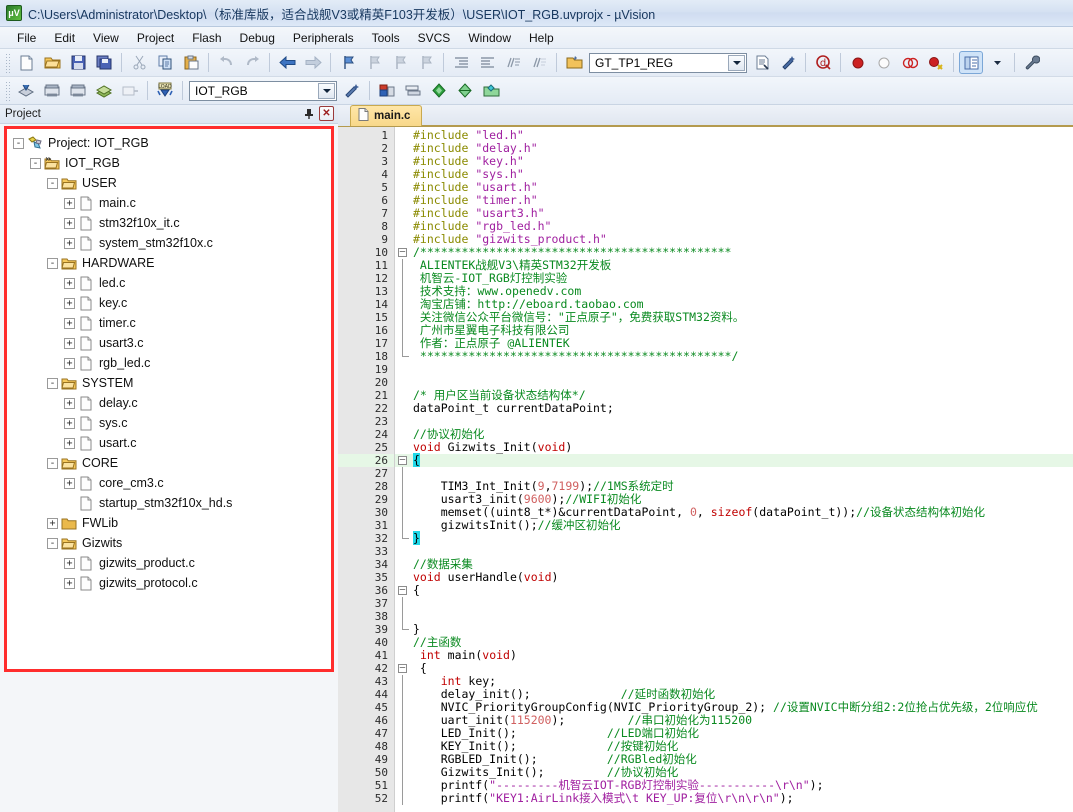 This screenshot has width=1073, height=812. Describe the element at coordinates (374, 62) in the screenshot. I see `prev-bookmark-button` at that location.